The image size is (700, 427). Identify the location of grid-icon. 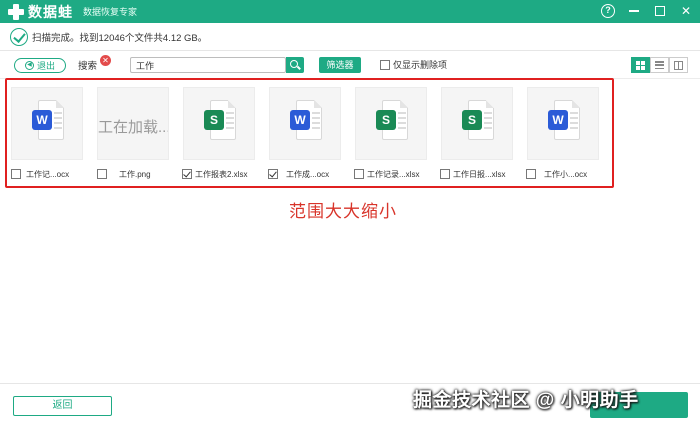
(640, 65).